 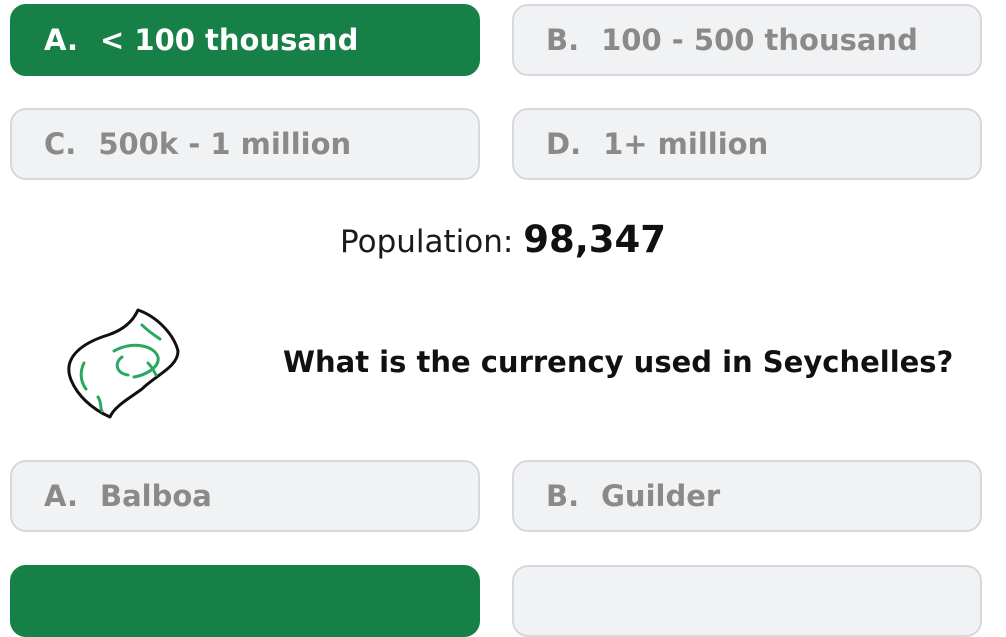 I want to click on population-result: Population: 98,347, so click(x=503, y=239).